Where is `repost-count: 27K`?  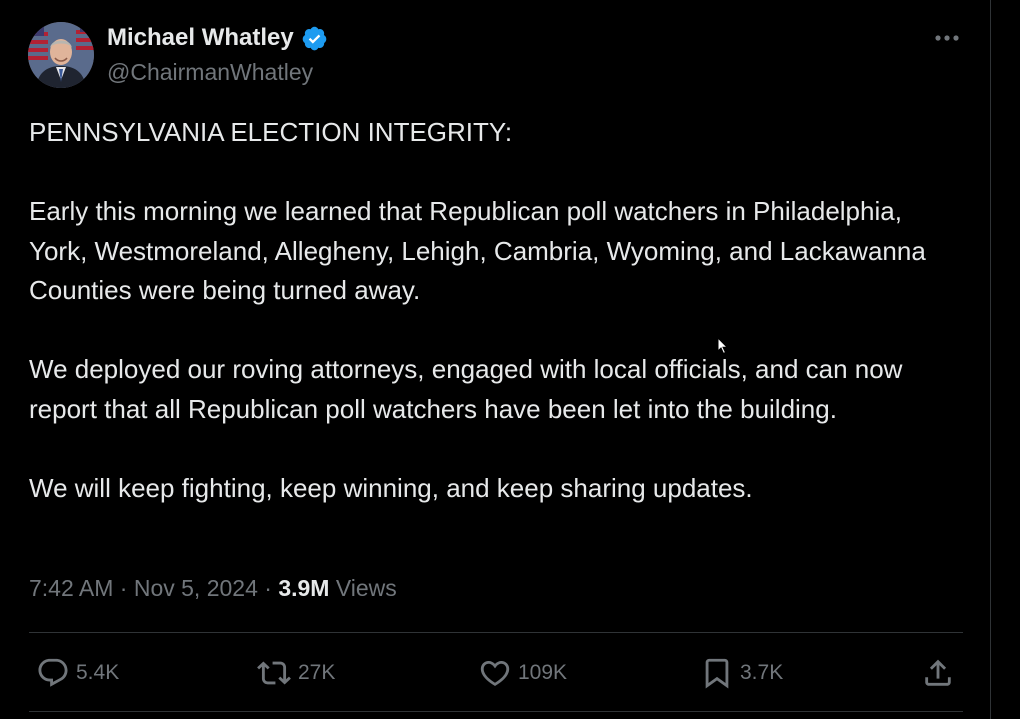 repost-count: 27K is located at coordinates (317, 672).